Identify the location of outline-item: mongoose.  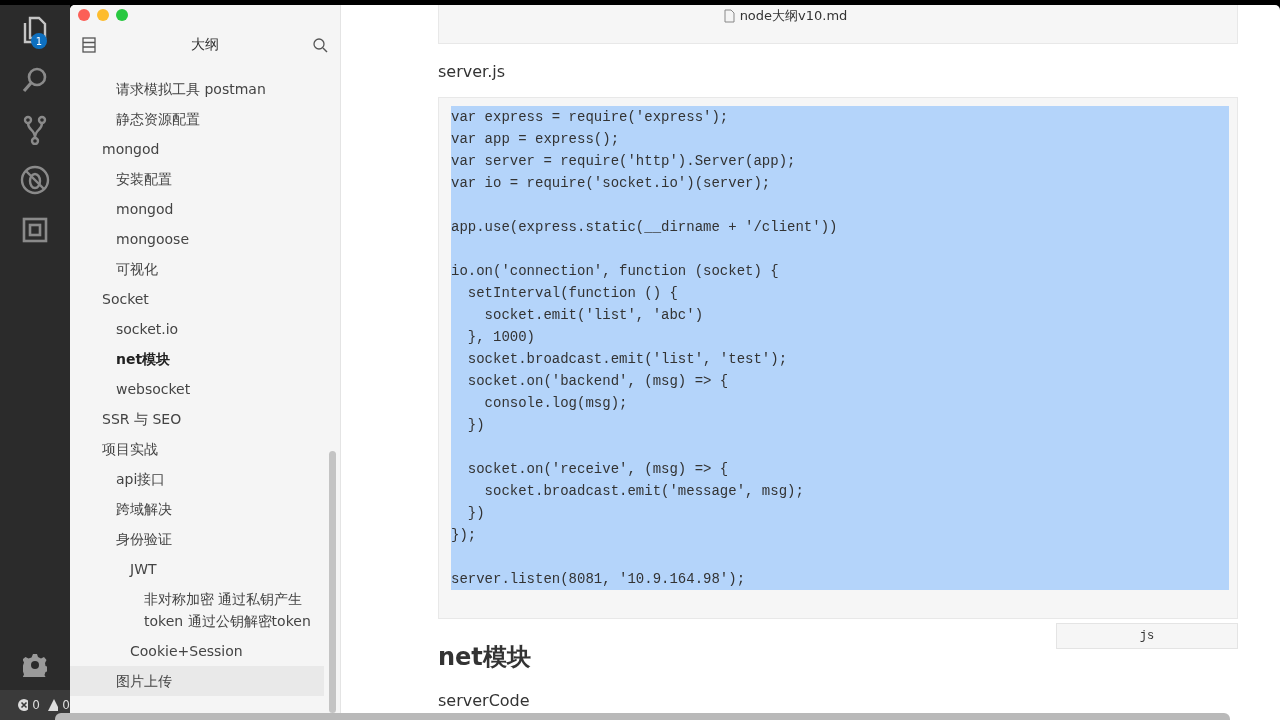
(197, 239).